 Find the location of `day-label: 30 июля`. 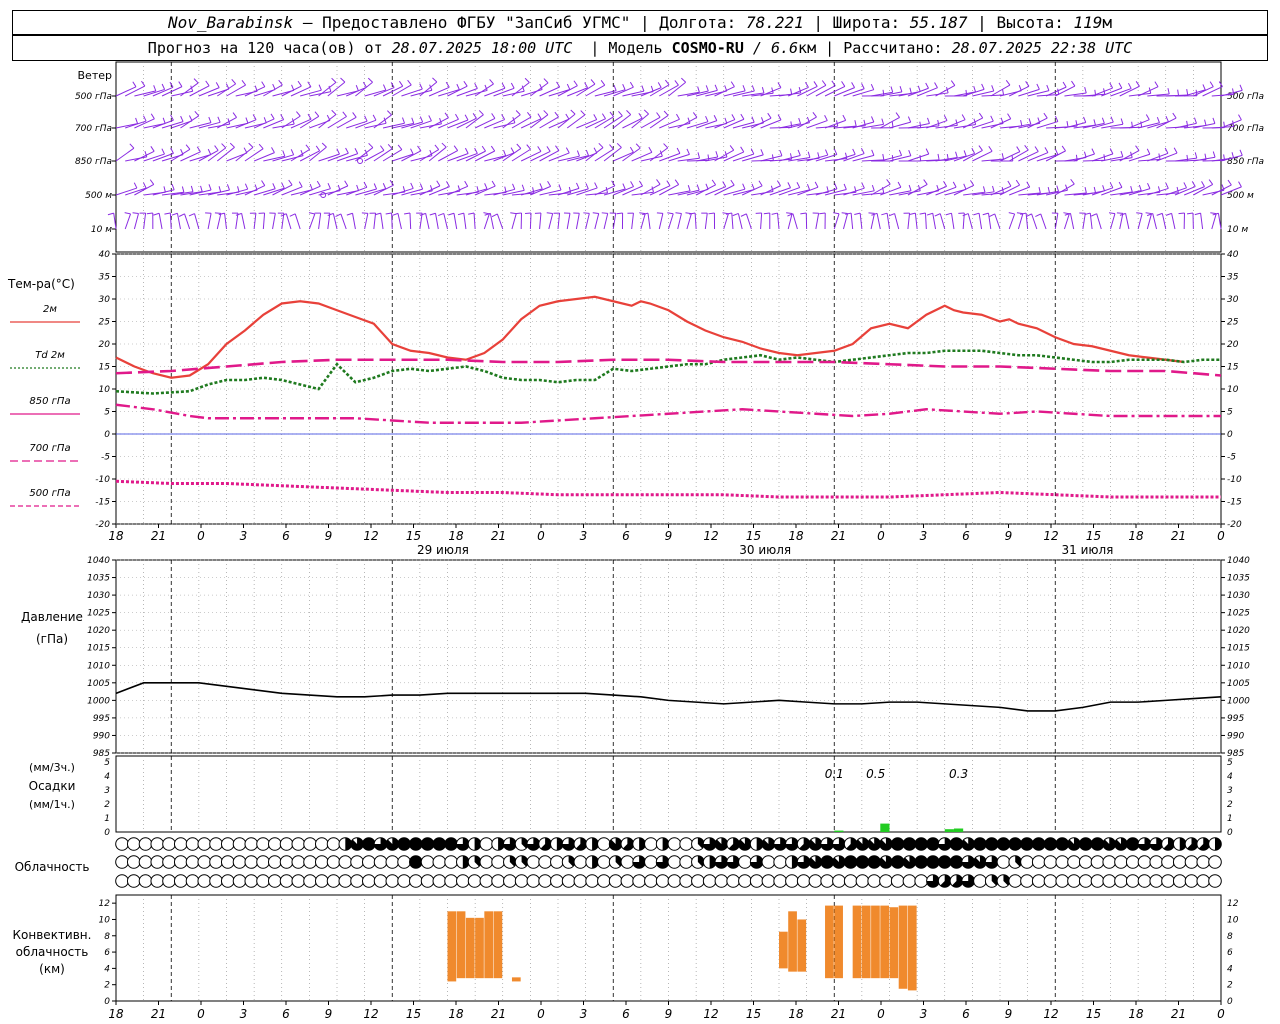

day-label: 30 июля is located at coordinates (765, 550).